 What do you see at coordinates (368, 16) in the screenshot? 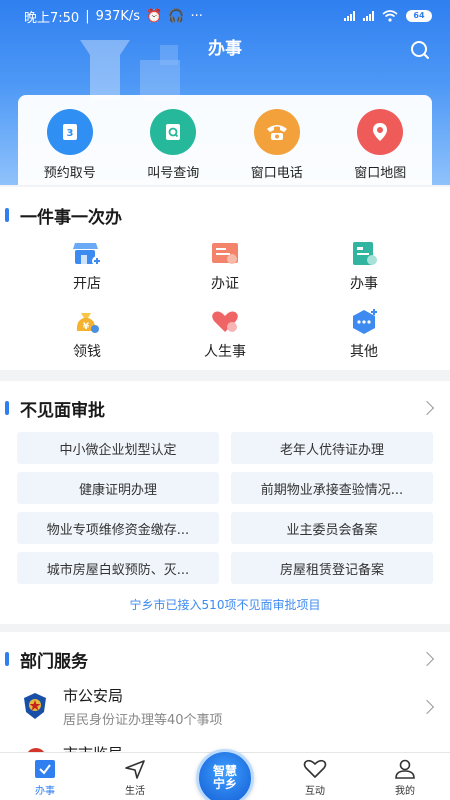
I see `signal-2-icon` at bounding box center [368, 16].